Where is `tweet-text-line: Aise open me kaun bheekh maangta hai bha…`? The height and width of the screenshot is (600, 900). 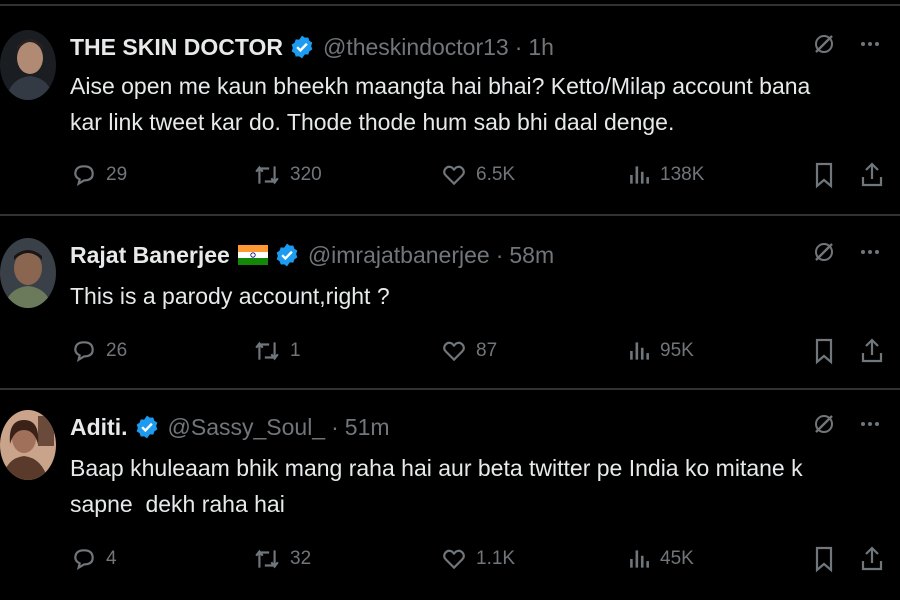
tweet-text-line: Aise open me kaun bheekh maangta hai bha… is located at coordinates (440, 86).